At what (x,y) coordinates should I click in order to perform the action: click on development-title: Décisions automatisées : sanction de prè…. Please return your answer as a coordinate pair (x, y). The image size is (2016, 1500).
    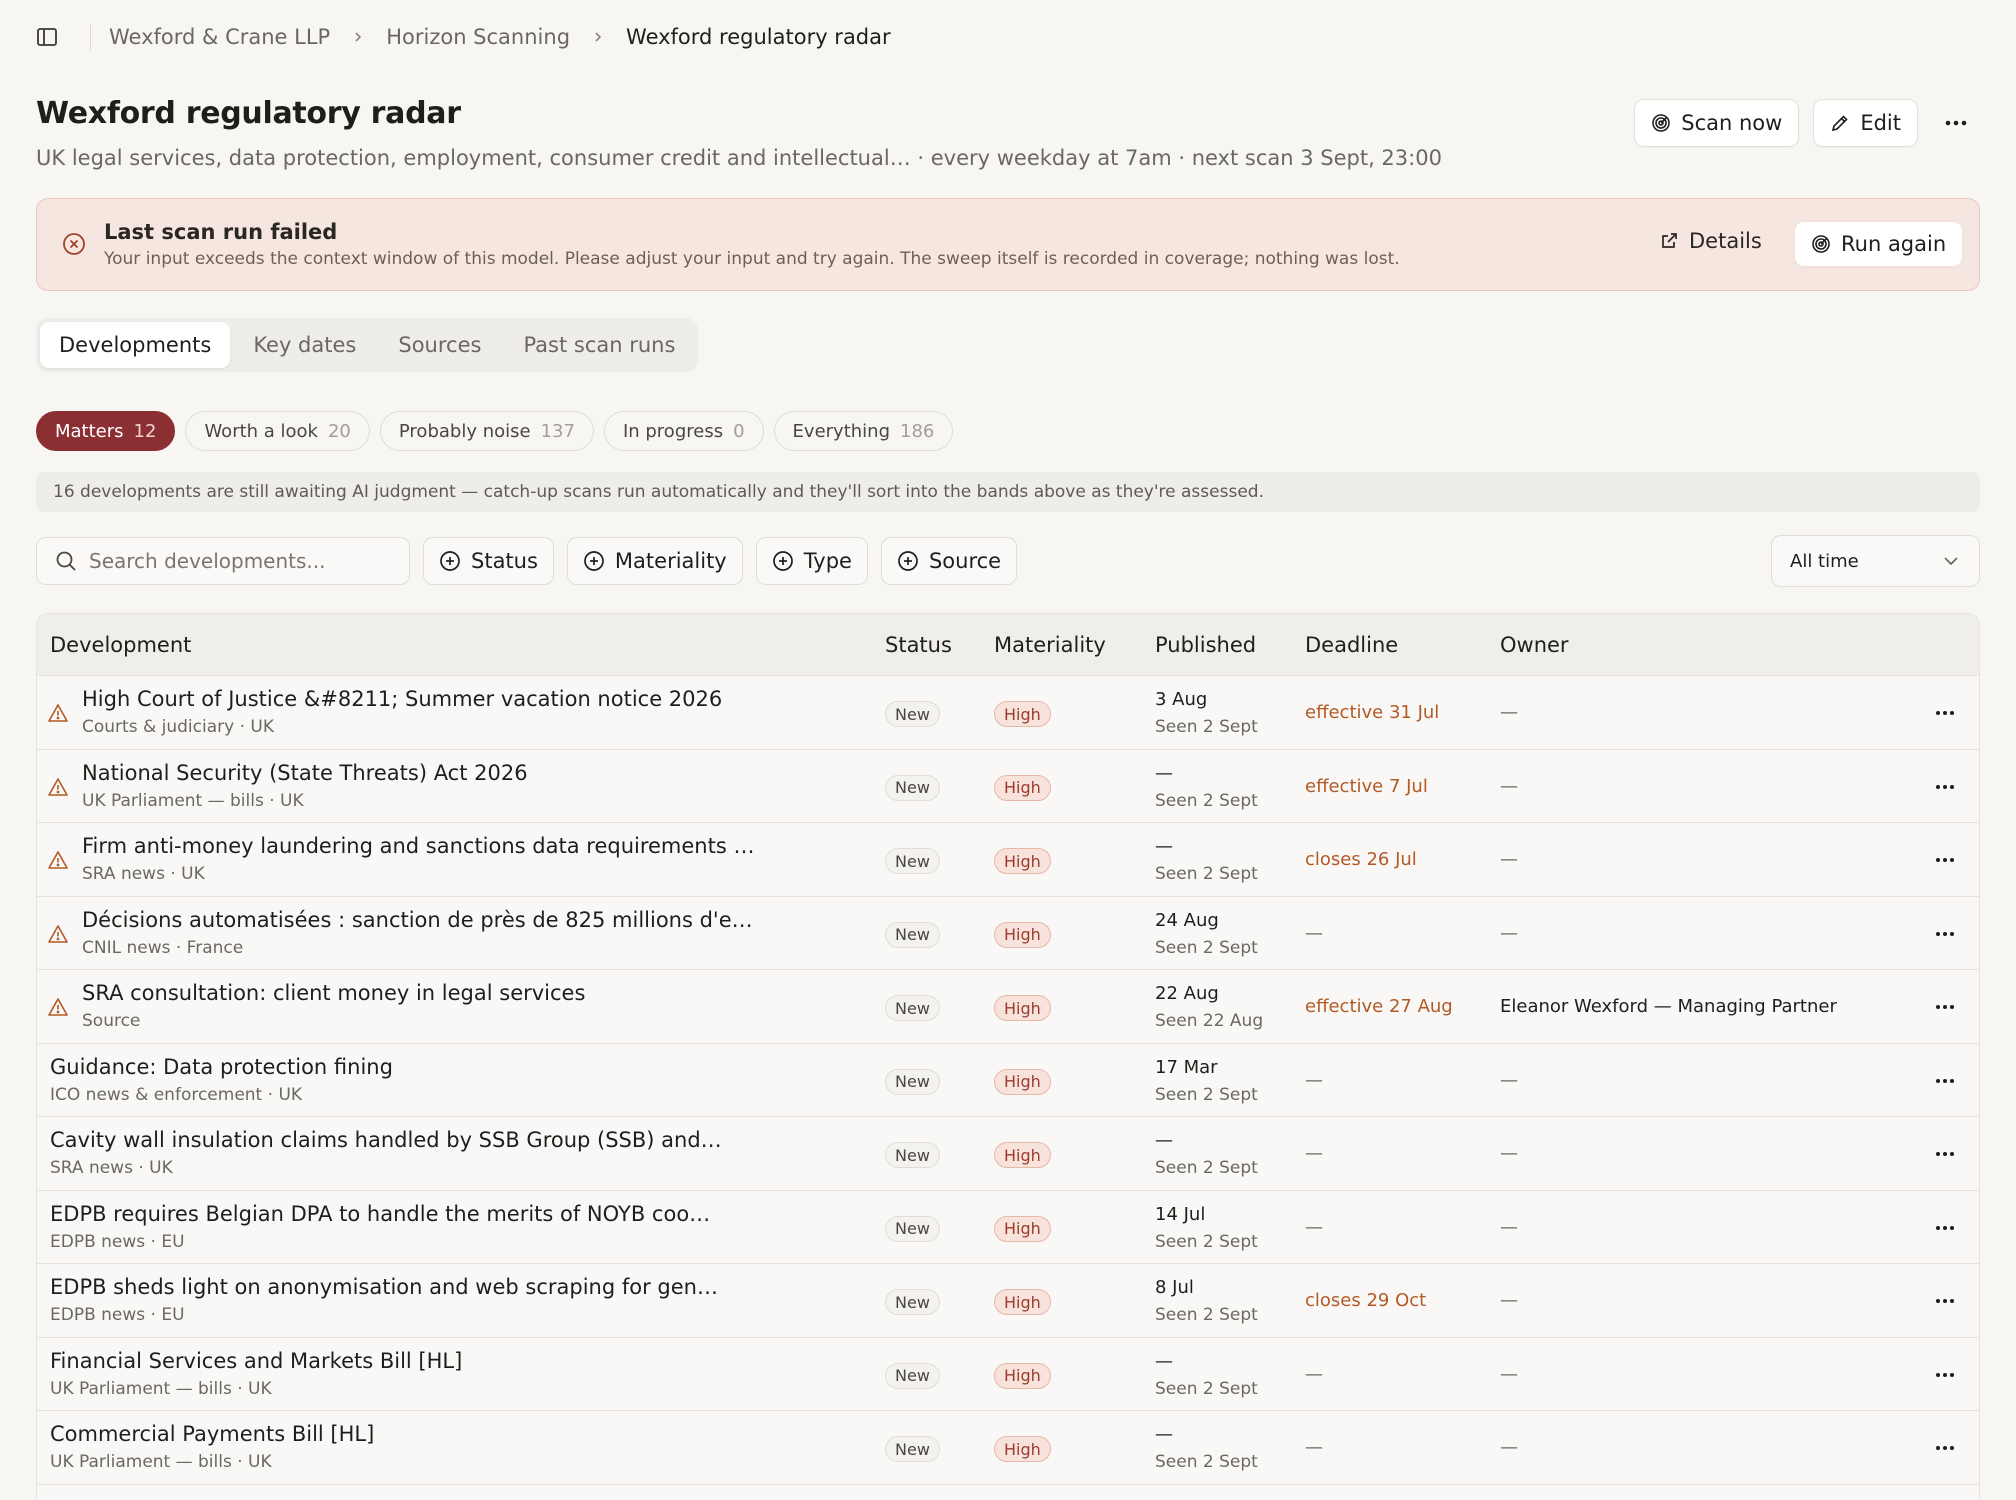
    Looking at the image, I should click on (417, 920).